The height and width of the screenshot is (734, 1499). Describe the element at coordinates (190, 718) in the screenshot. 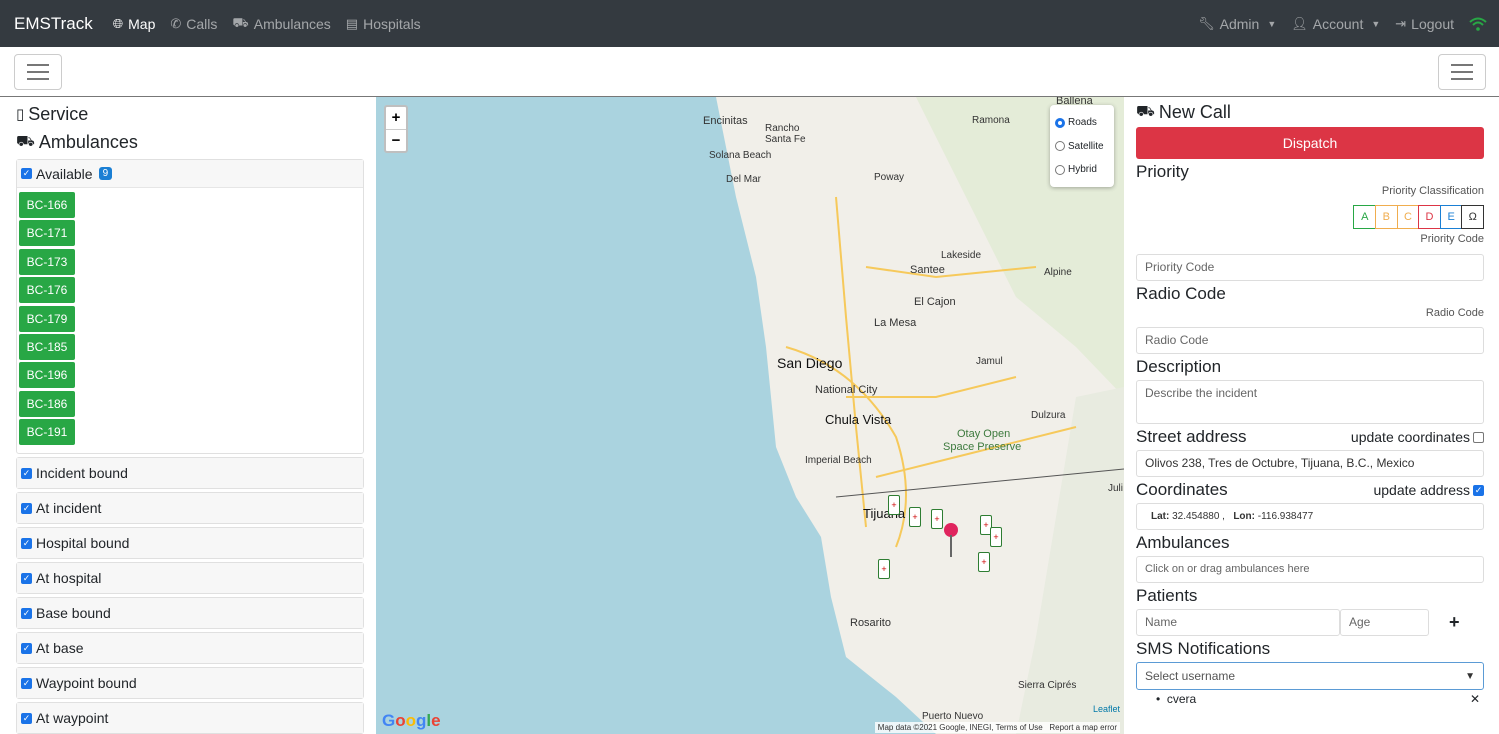

I see `status-group-header: ✓ At waypoint` at that location.